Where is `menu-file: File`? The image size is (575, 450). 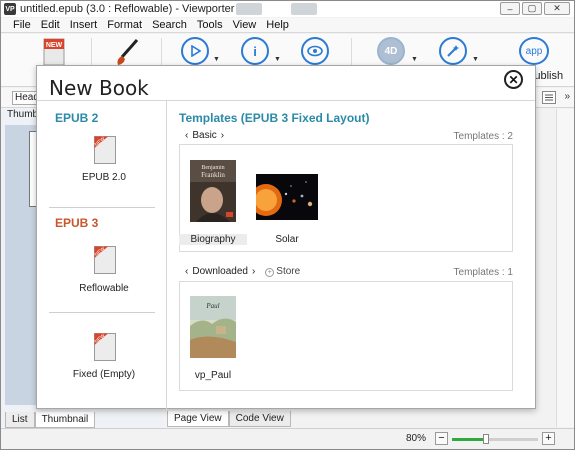 menu-file: File is located at coordinates (23, 25).